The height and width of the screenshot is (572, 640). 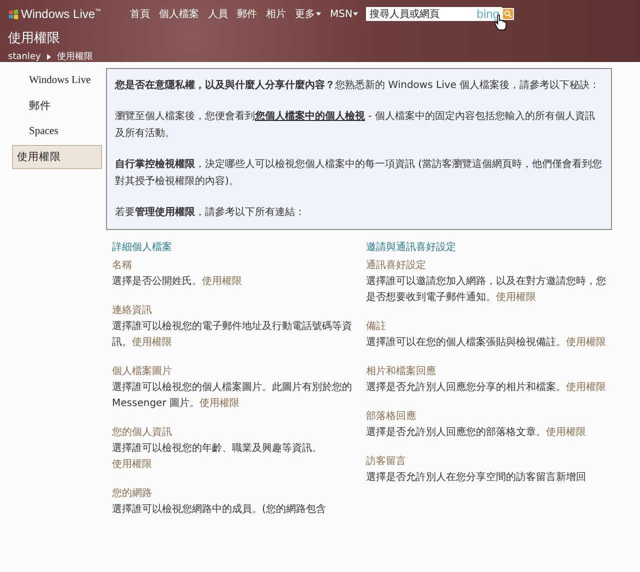 I want to click on nav-link: 首頁, so click(x=140, y=14).